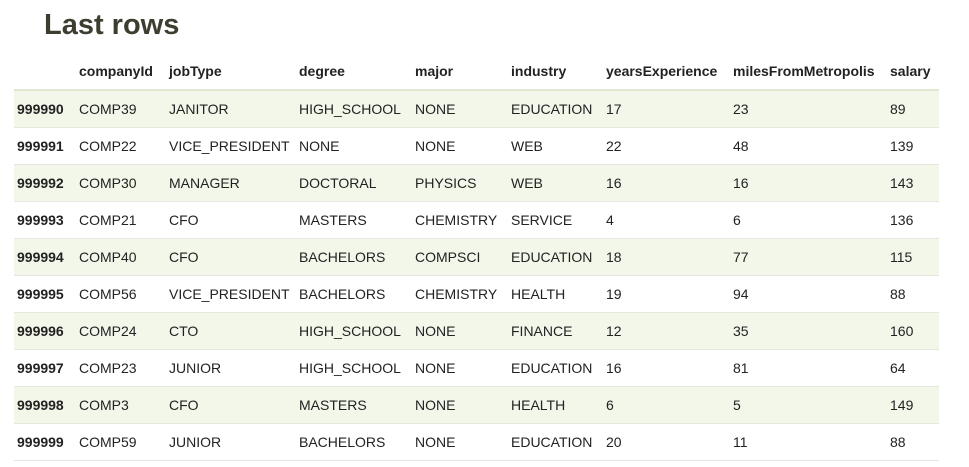 Image resolution: width=969 pixels, height=467 pixels. Describe the element at coordinates (45, 109) in the screenshot. I see `row-index: 999990` at that location.